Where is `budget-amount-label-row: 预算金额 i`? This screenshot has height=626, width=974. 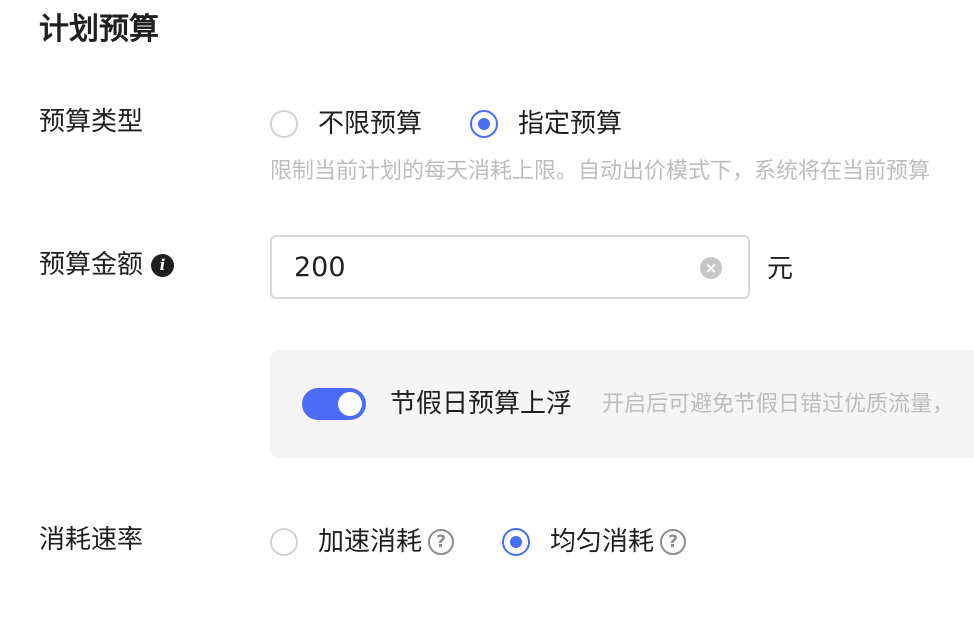 budget-amount-label-row: 预算金额 i is located at coordinates (107, 265).